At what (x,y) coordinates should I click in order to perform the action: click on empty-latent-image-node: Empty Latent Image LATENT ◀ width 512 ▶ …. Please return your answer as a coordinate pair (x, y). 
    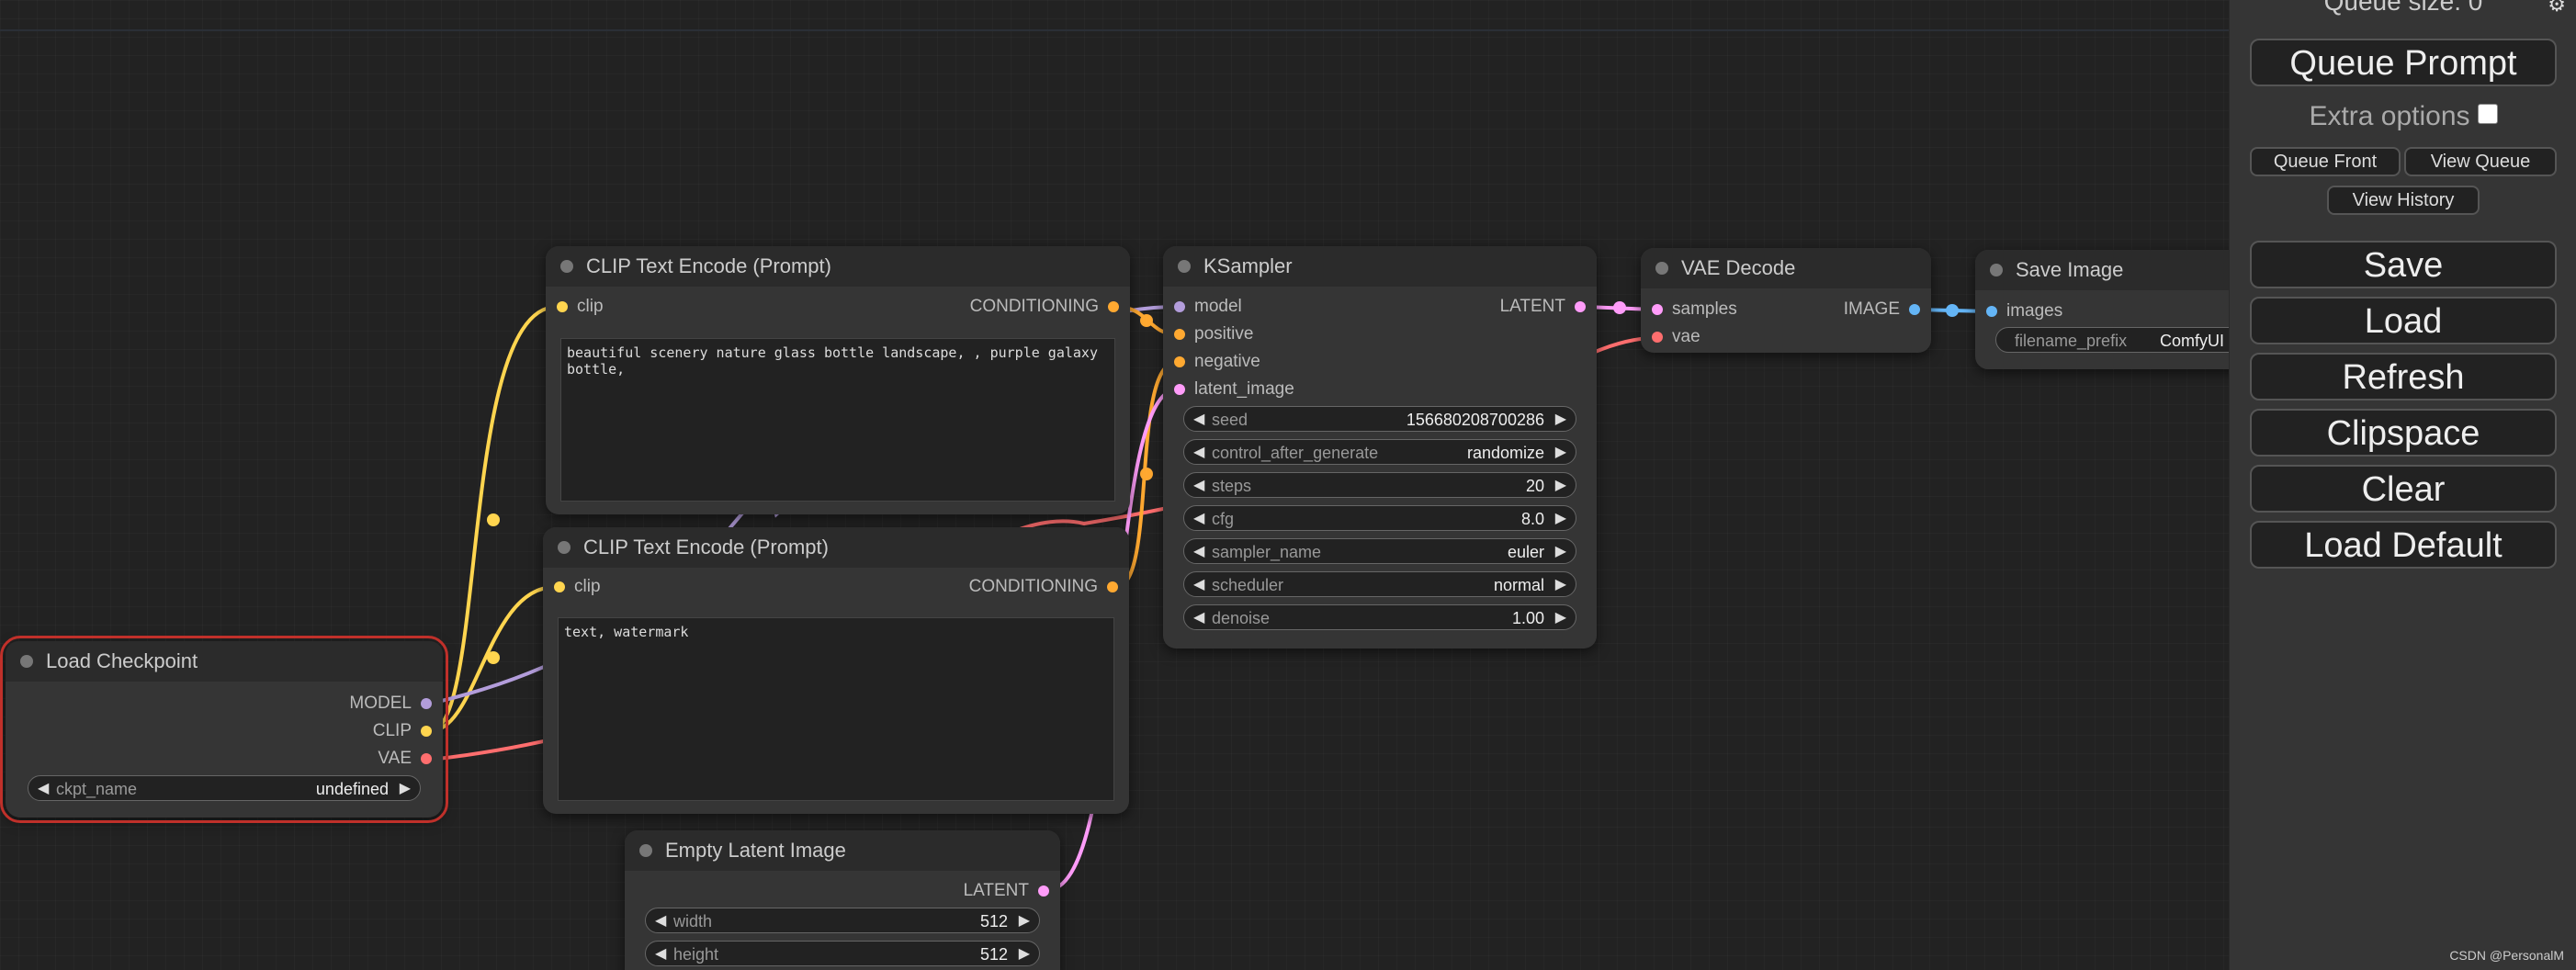
    Looking at the image, I should click on (842, 900).